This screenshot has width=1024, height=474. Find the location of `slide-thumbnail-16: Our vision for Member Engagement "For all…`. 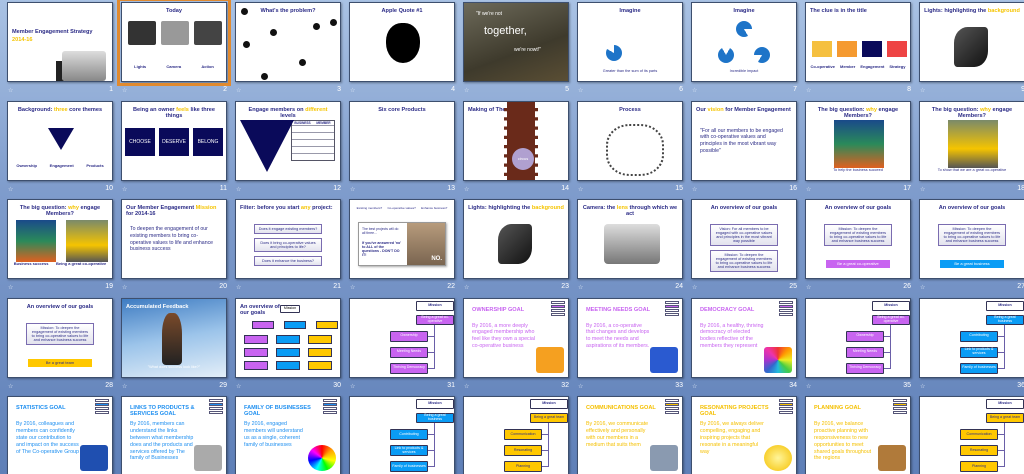

slide-thumbnail-16: Our vision for Member Engagement "For all… is located at coordinates (744, 140).